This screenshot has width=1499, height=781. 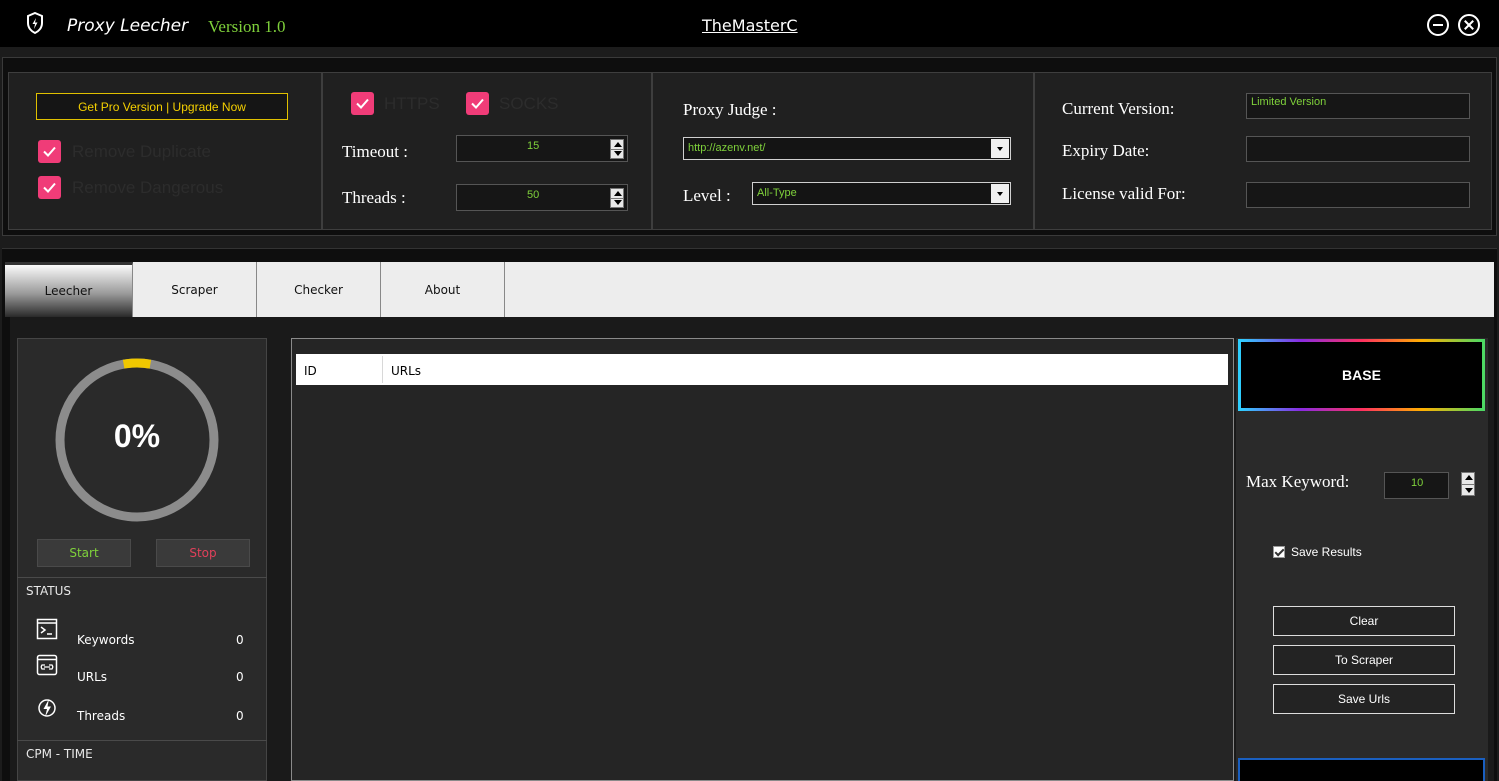 I want to click on checkbox-icon, so click(x=1279, y=552).